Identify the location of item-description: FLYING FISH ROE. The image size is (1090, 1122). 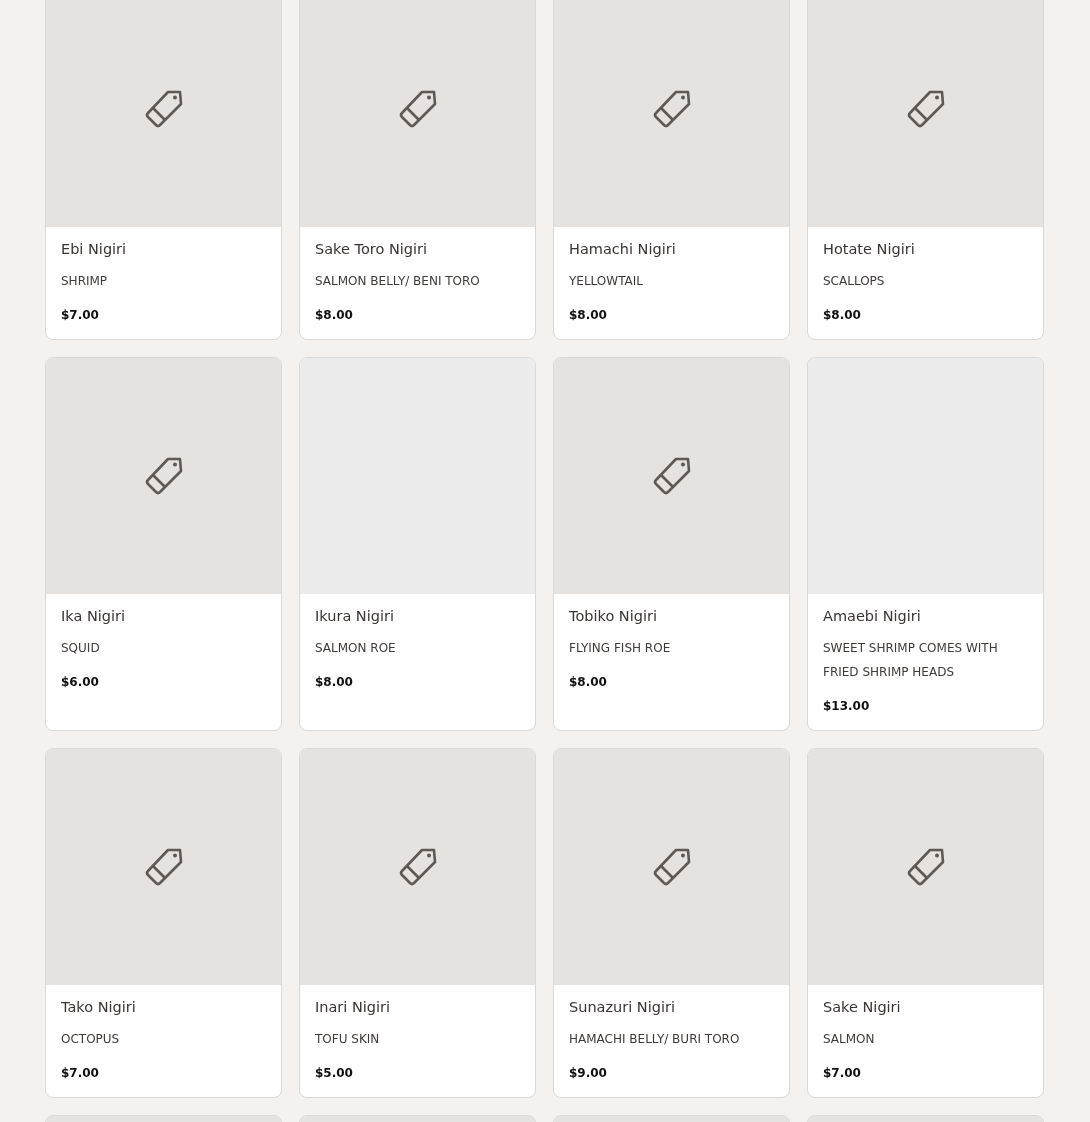
(620, 648).